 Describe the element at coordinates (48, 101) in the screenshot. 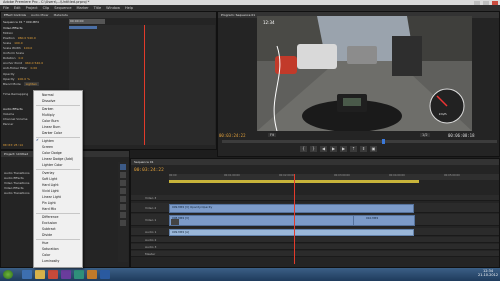

I see `blend-dissolve: Dissolve` at that location.